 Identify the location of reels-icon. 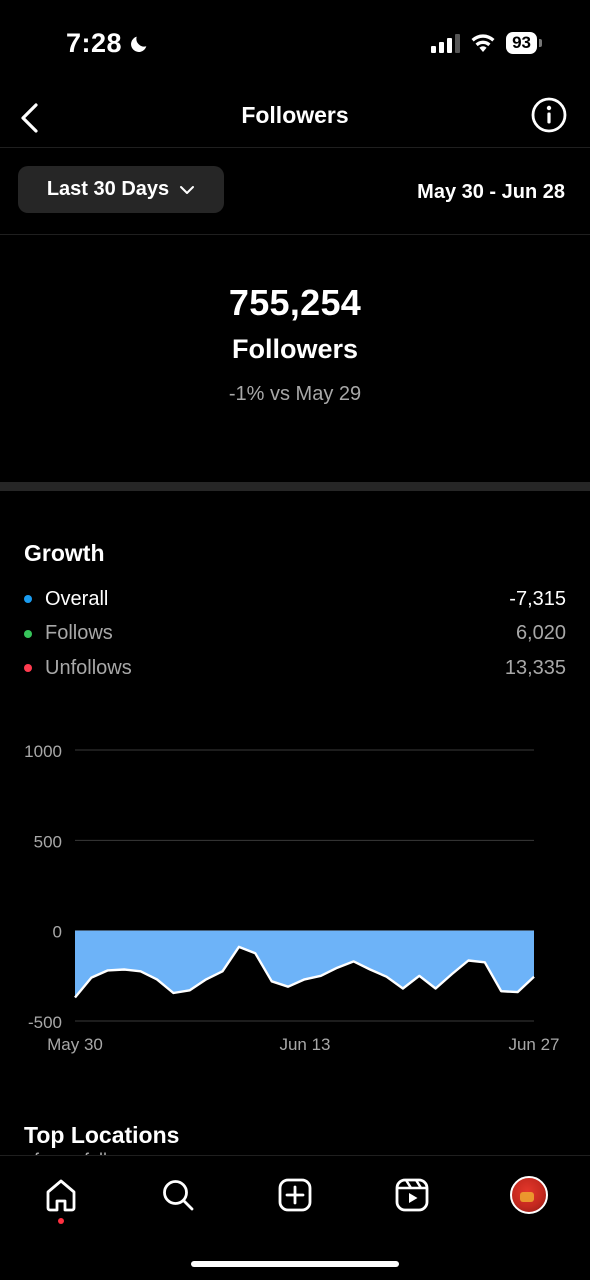
(412, 1195).